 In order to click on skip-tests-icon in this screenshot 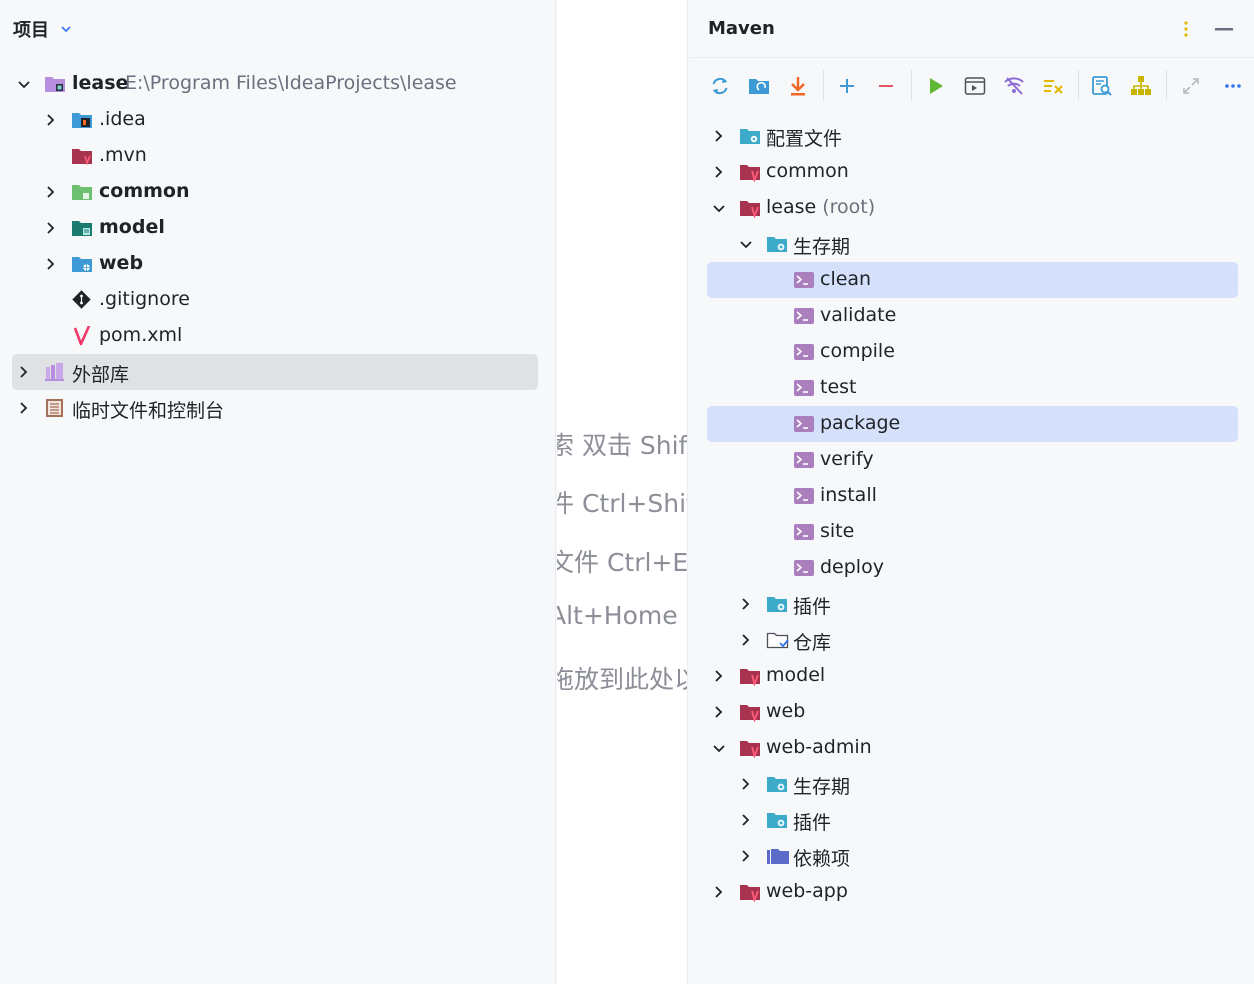, I will do `click(1053, 86)`.